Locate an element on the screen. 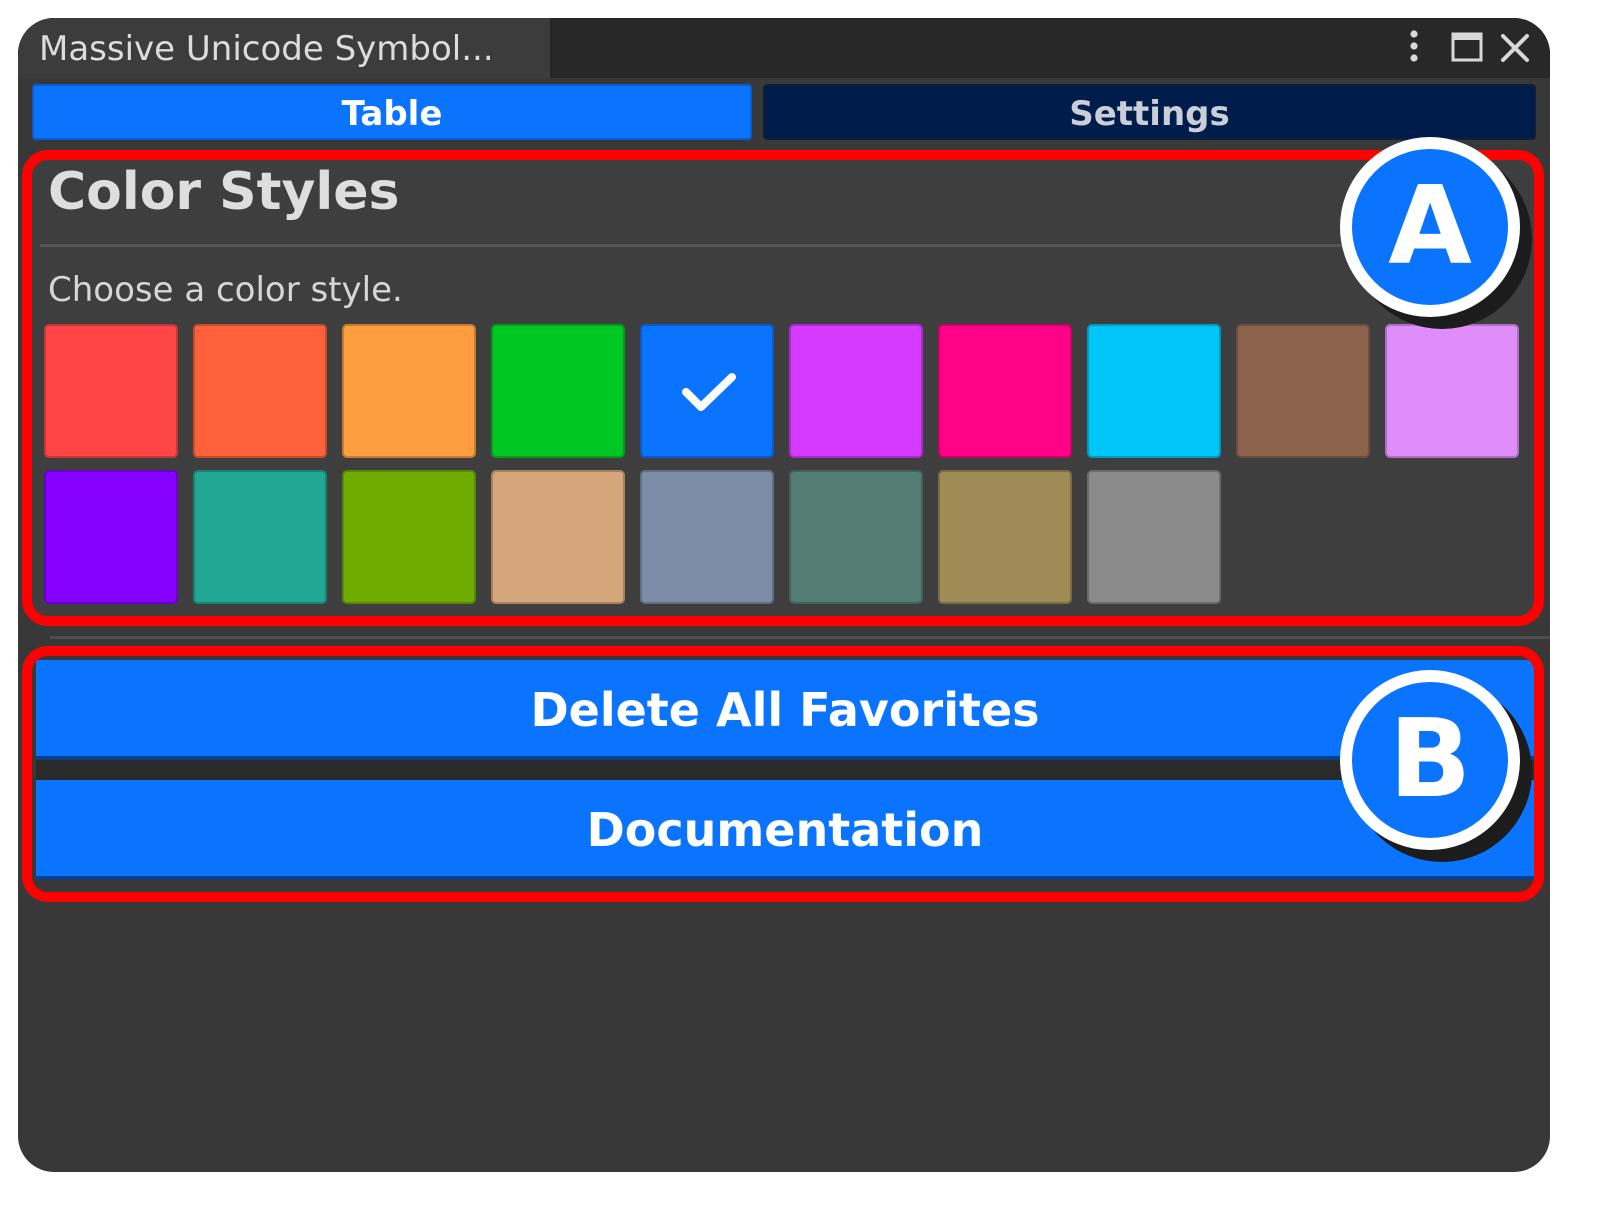 This screenshot has height=1214, width=1600. delete-all-favorites-button: Delete All Favorites is located at coordinates (785, 710).